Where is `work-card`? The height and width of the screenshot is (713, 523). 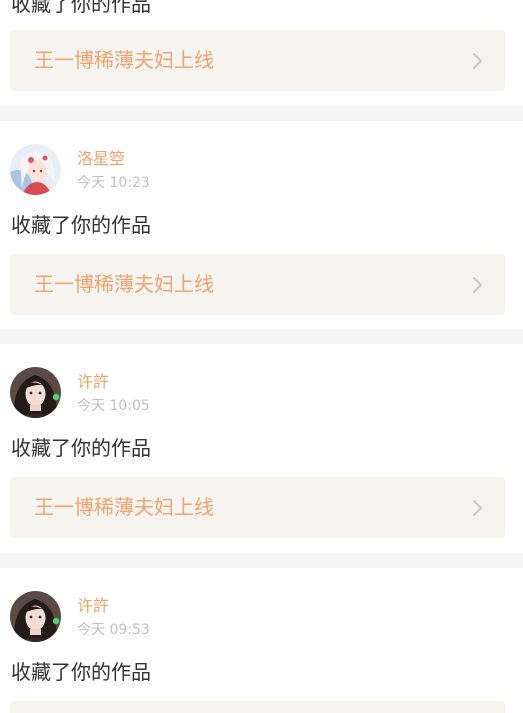 work-card is located at coordinates (257, 707).